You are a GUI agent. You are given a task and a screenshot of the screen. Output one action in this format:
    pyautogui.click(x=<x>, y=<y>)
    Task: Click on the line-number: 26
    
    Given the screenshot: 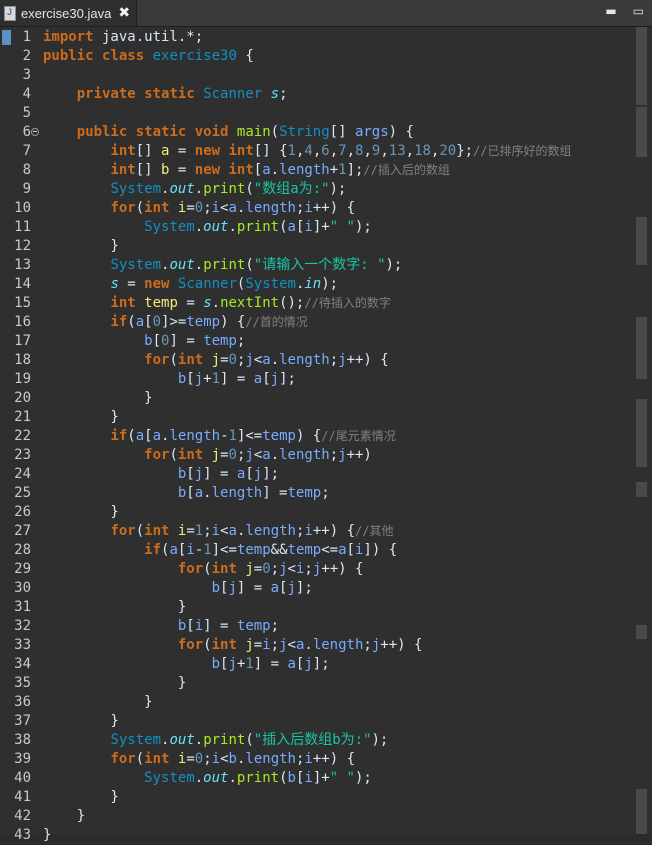 What is the action you would take?
    pyautogui.click(x=22, y=512)
    